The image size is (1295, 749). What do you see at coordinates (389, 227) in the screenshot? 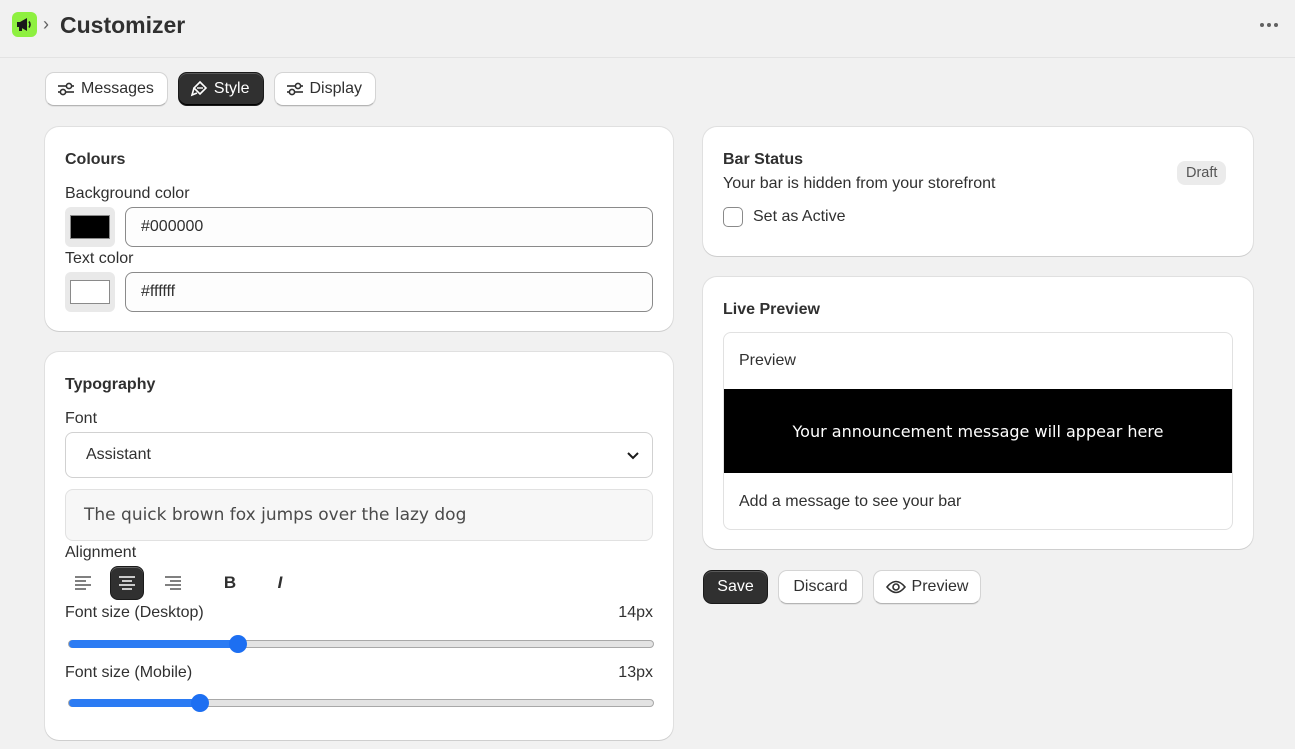
I see `background-color-input: #000000` at bounding box center [389, 227].